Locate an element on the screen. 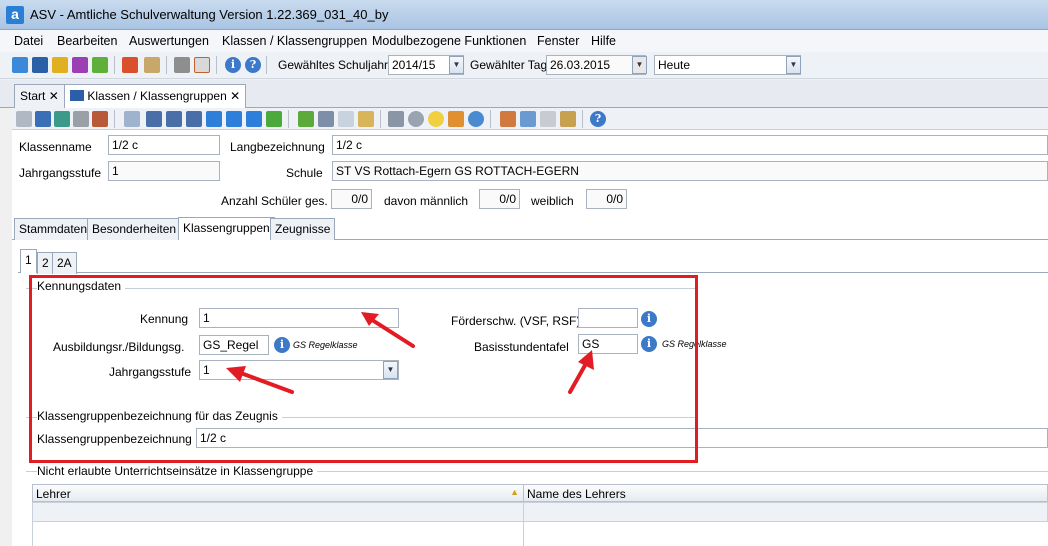 Image resolution: width=1048 pixels, height=546 pixels. edit-icon is located at coordinates (568, 119).